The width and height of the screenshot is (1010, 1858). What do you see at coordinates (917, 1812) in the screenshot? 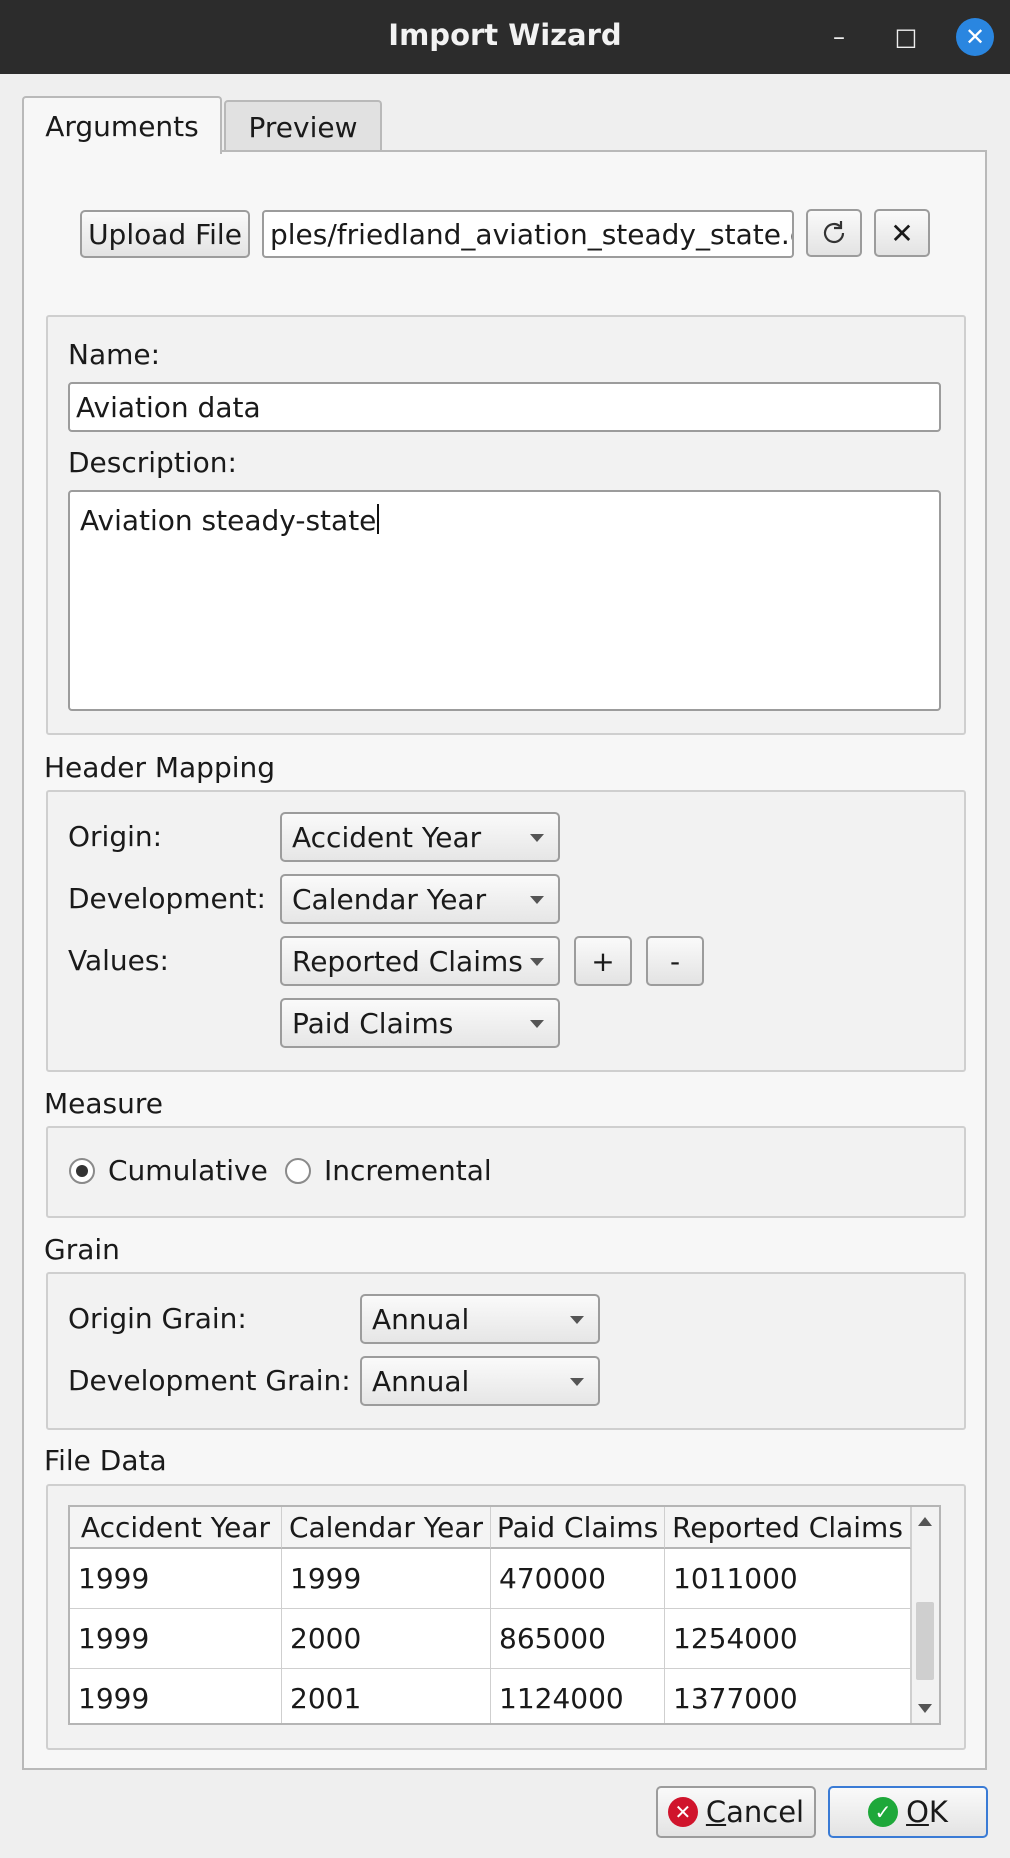
I see `ok-mnemonic: O` at bounding box center [917, 1812].